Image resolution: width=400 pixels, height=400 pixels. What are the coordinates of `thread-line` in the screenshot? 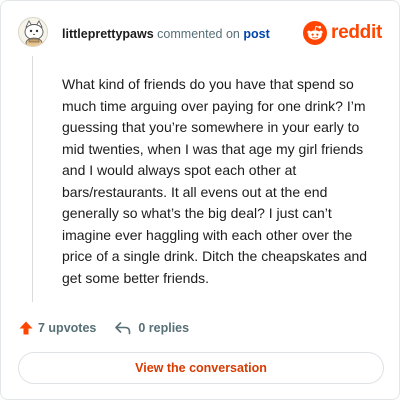 It's located at (32, 179).